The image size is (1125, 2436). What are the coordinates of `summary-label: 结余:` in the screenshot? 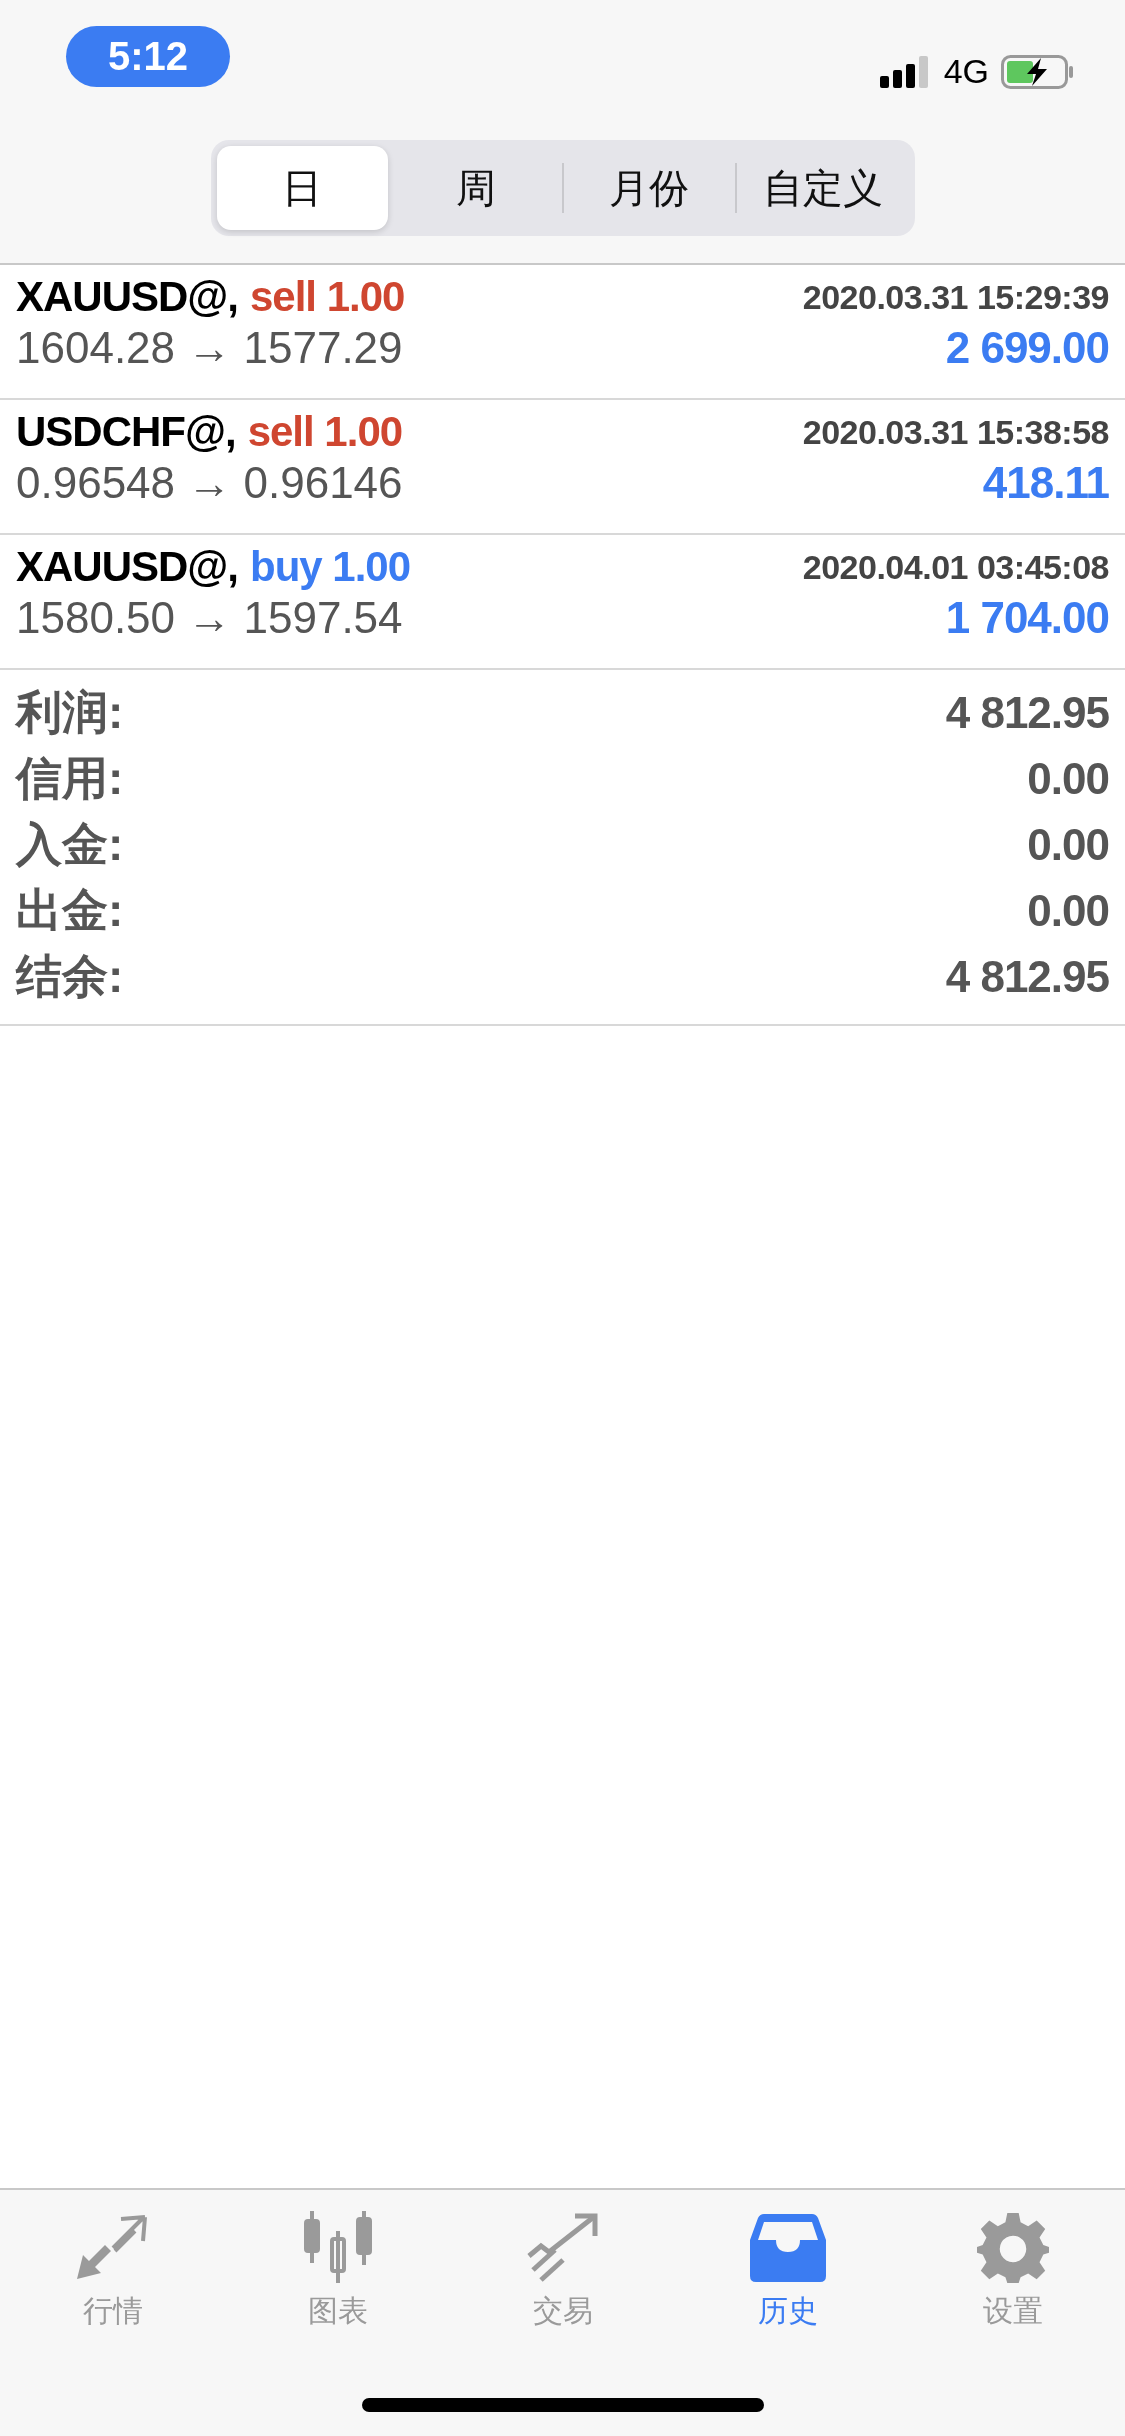 It's located at (70, 976).